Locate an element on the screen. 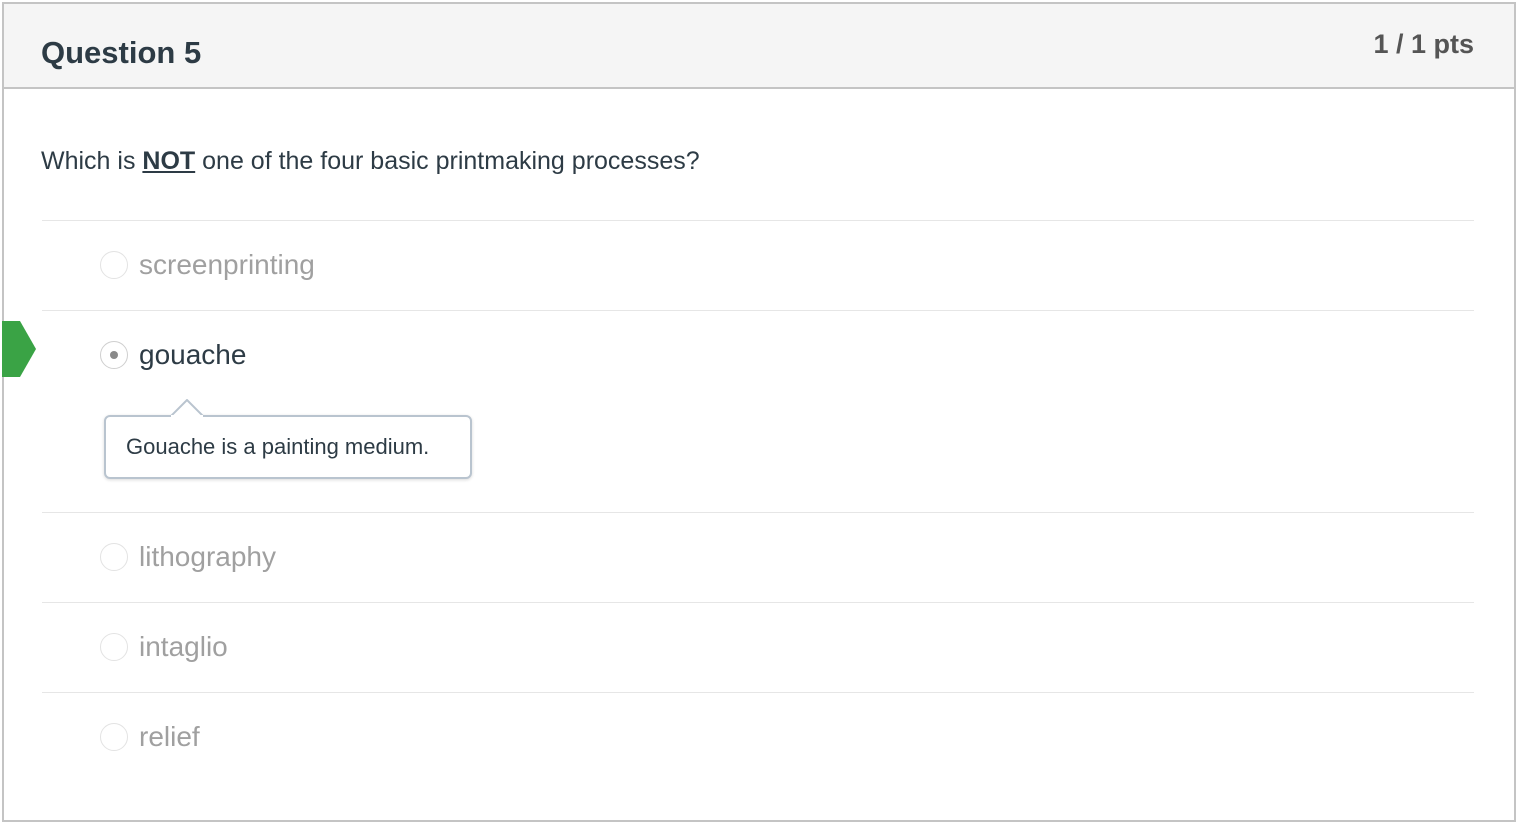 Image resolution: width=1524 pixels, height=824 pixels. correct-answer-arrow-icon is located at coordinates (19, 349).